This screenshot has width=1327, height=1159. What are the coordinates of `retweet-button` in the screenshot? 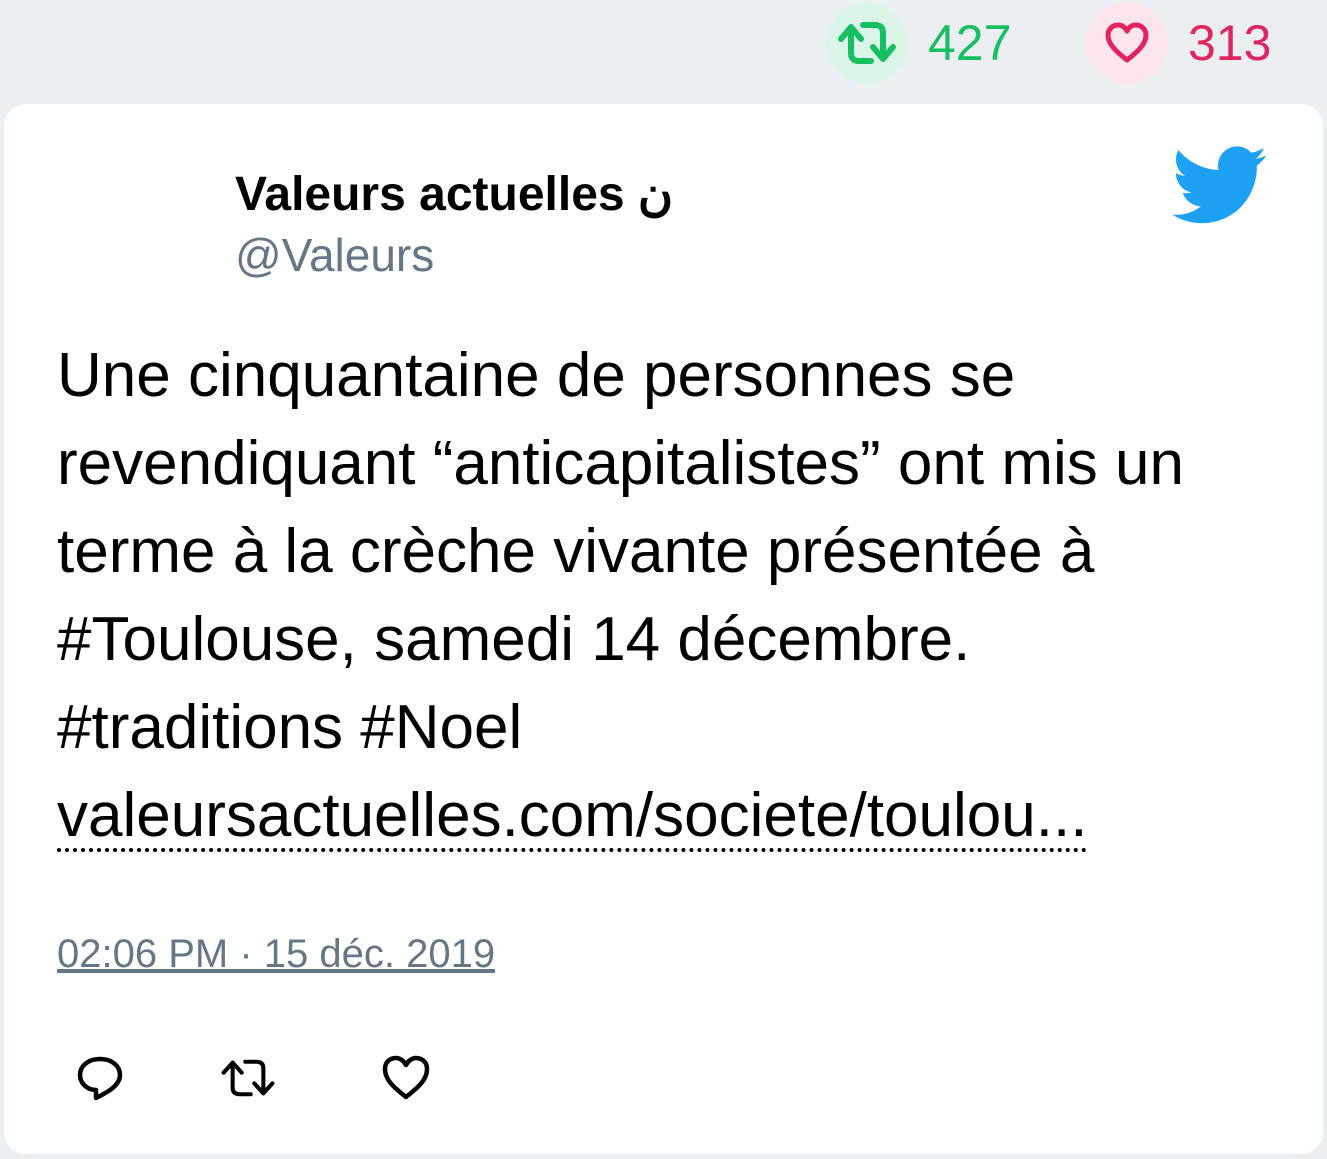 It's located at (248, 1078).